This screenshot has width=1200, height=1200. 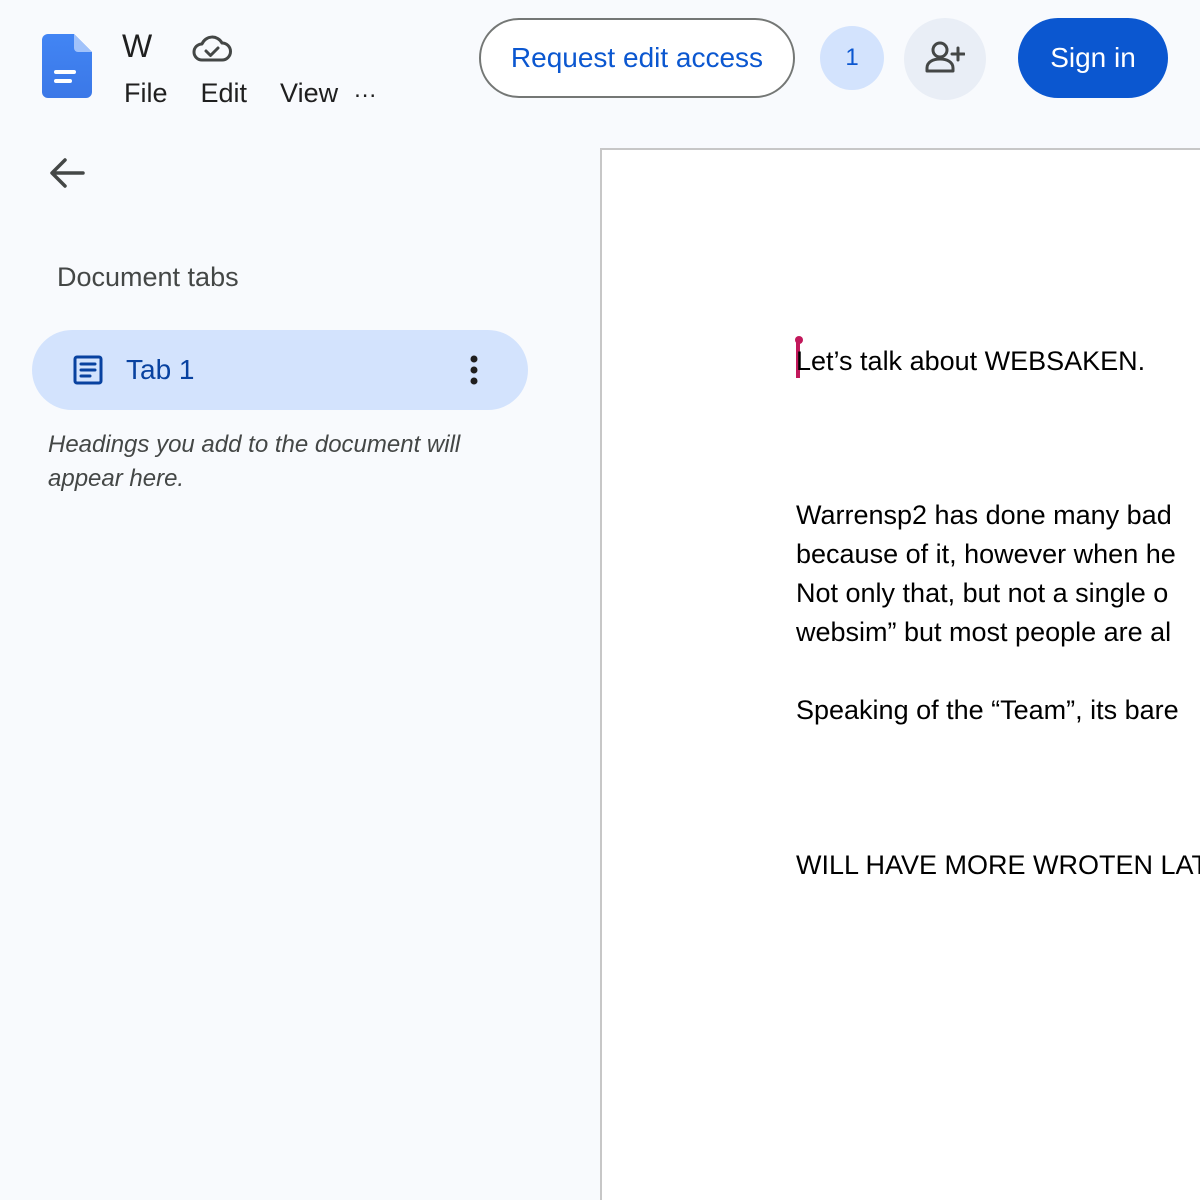 I want to click on tab-item-tab-1: Tab 1, so click(x=280, y=370).